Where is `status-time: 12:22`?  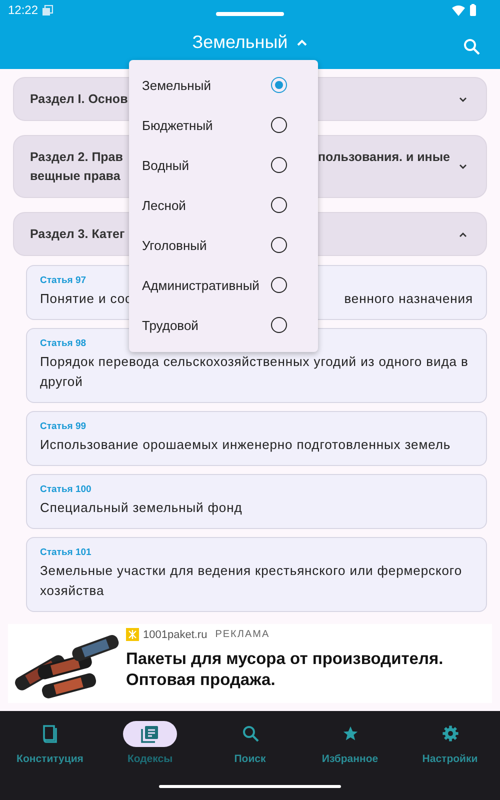
status-time: 12:22 is located at coordinates (23, 10).